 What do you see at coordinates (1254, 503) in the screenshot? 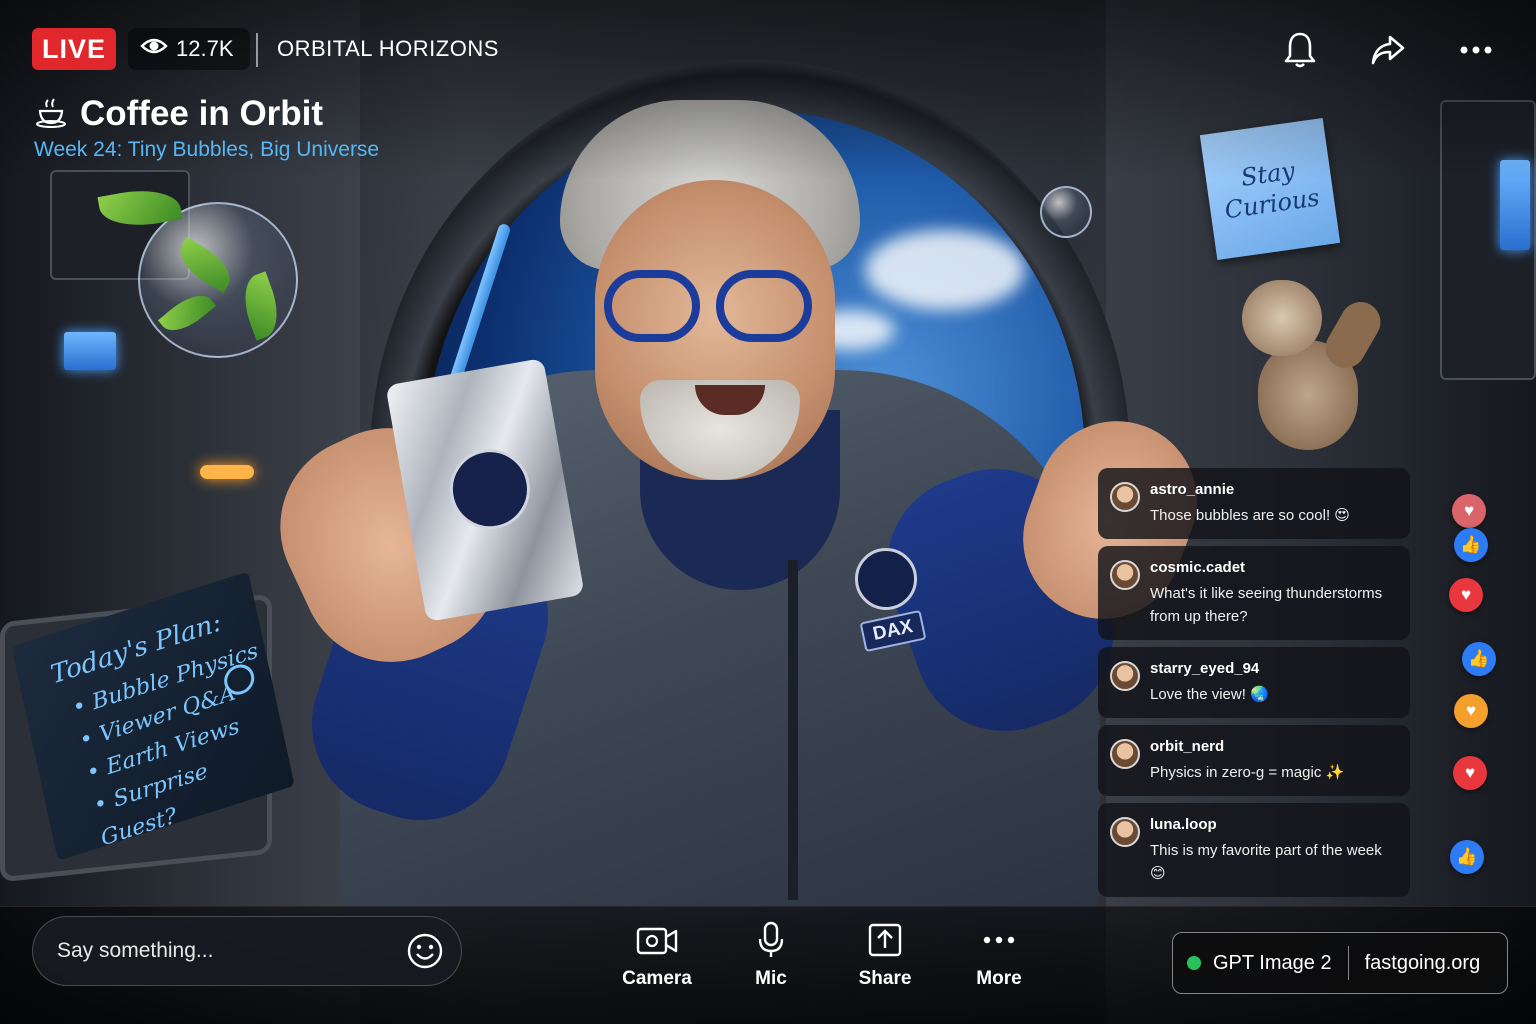
I see `chat-message: astro_annie Those bubbles are so cool! 😍` at bounding box center [1254, 503].